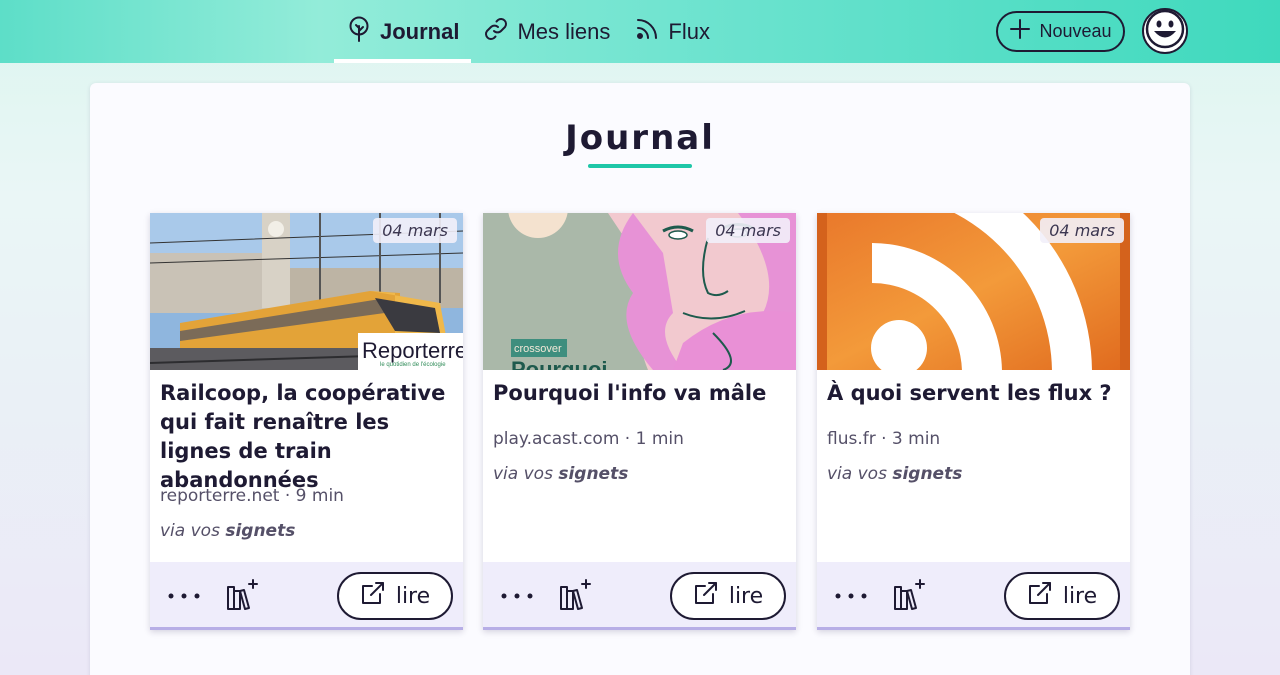 The image size is (1280, 675). I want to click on nav-item-label: Journal, so click(420, 31).